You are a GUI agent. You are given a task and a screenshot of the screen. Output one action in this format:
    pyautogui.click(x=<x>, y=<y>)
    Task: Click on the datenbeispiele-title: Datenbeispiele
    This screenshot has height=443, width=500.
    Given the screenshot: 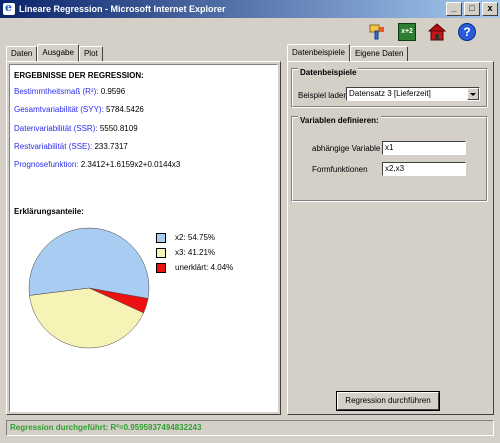 What is the action you would take?
    pyautogui.click(x=328, y=72)
    